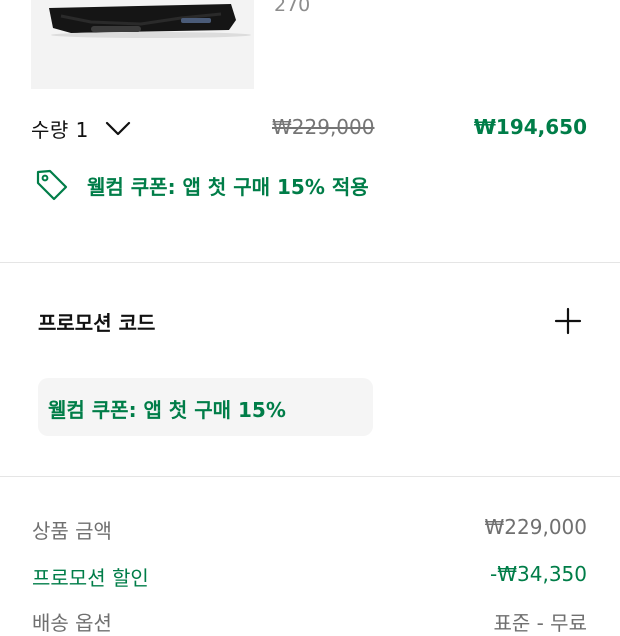  I want to click on promo-chip: 웰컴 쿠폰: 앱 첫 구매 15%, so click(205, 407).